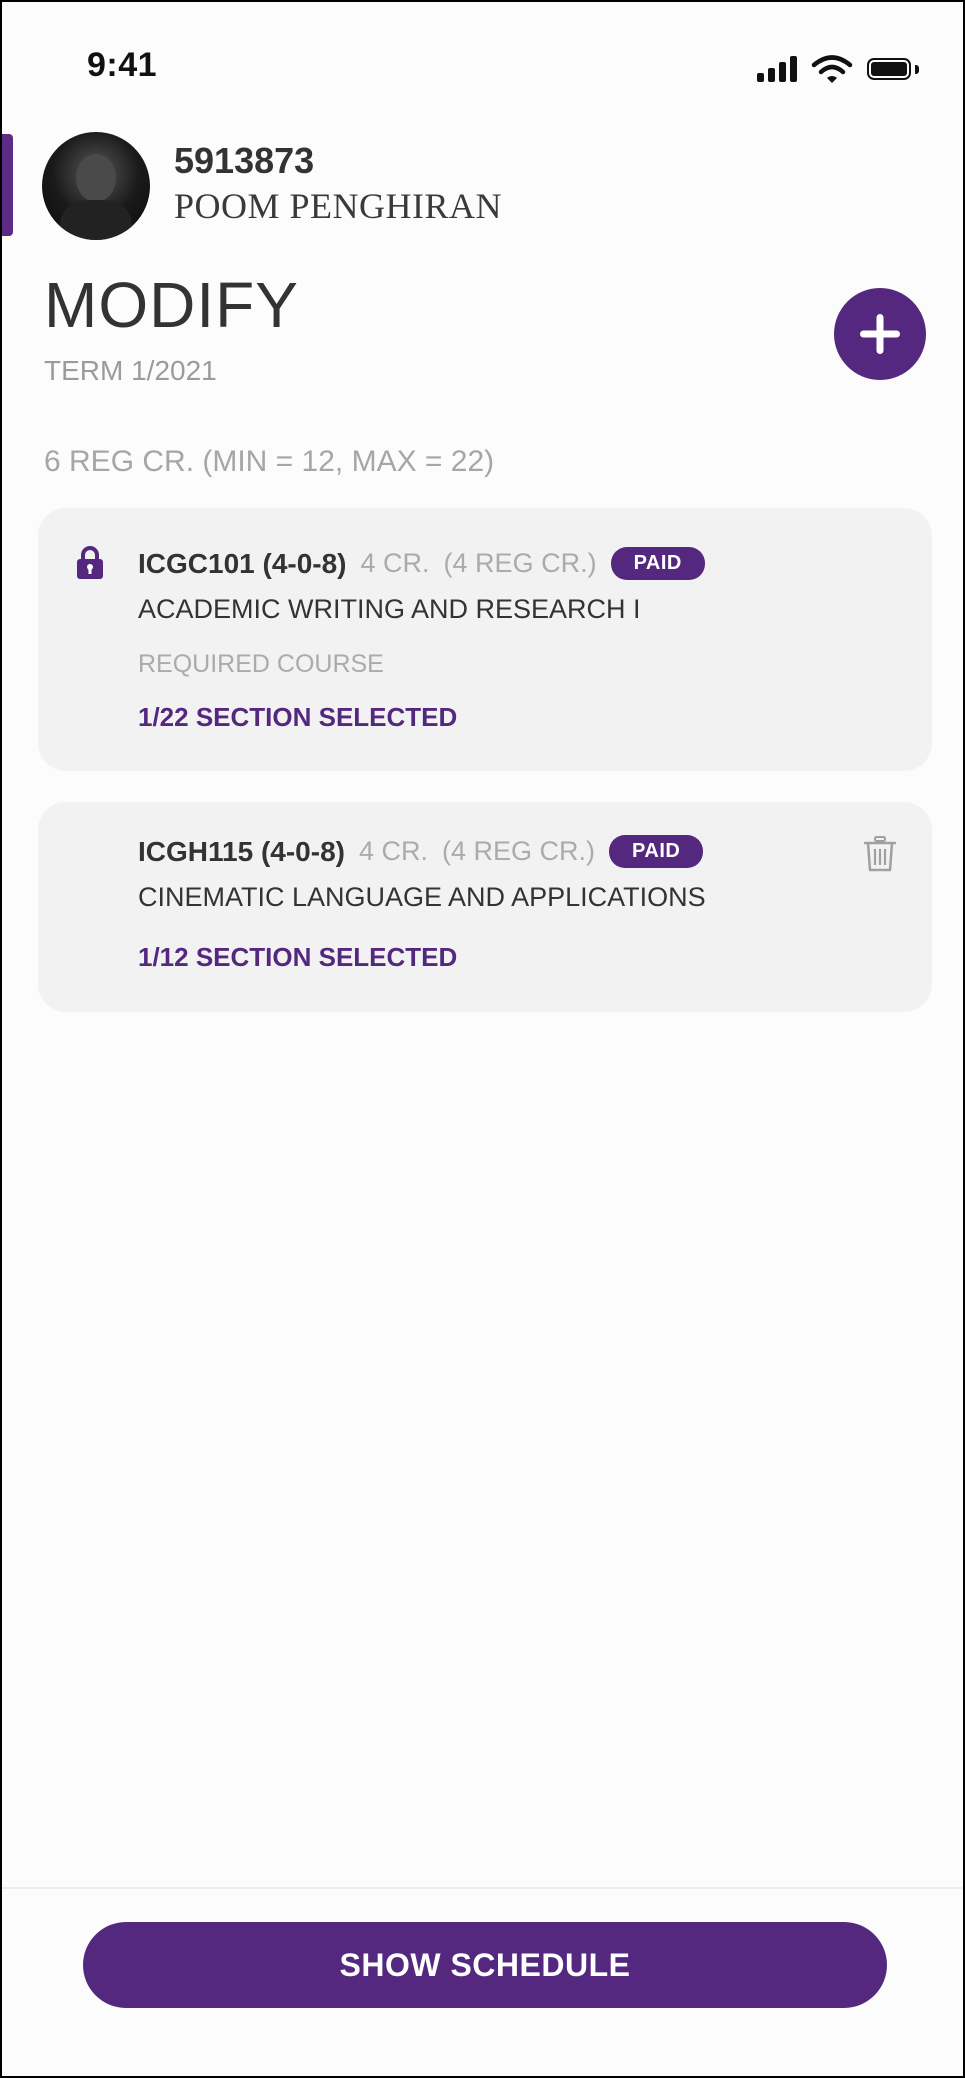  I want to click on lock-icon, so click(90, 562).